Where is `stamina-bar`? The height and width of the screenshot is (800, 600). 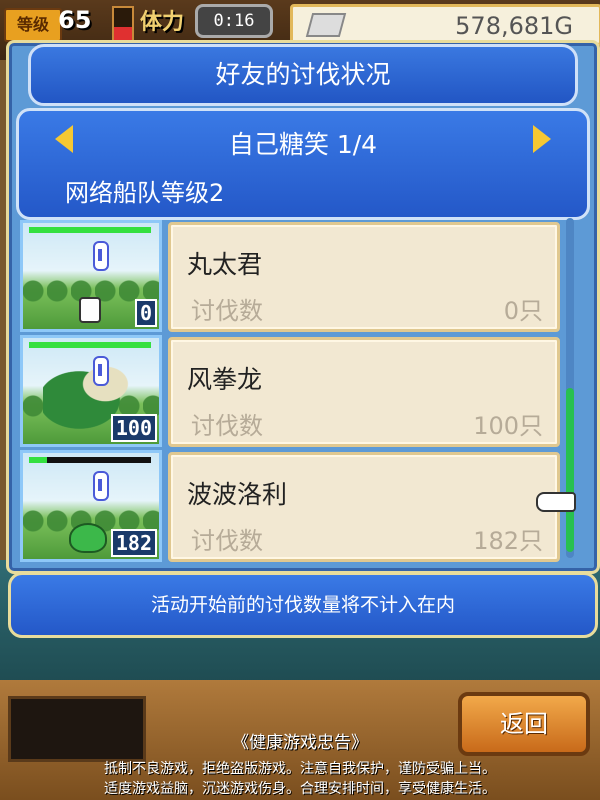 stamina-bar is located at coordinates (123, 25).